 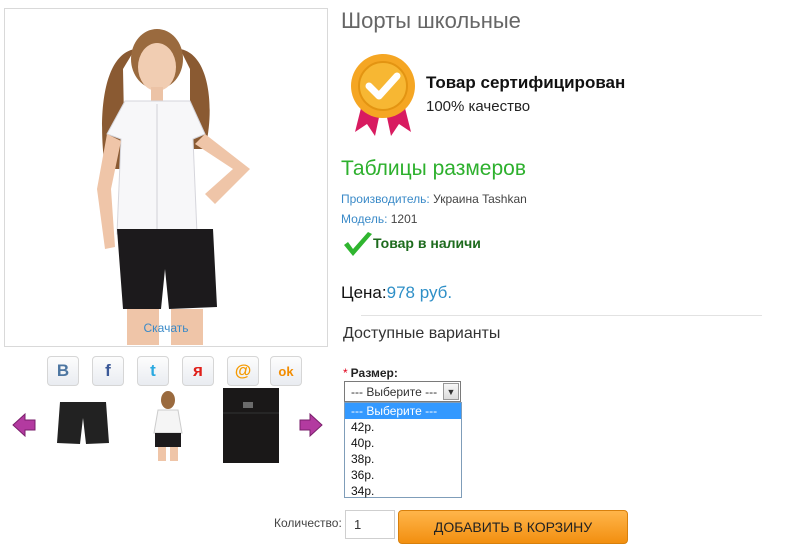 I want to click on model-row: Модель: 1201, so click(x=379, y=219).